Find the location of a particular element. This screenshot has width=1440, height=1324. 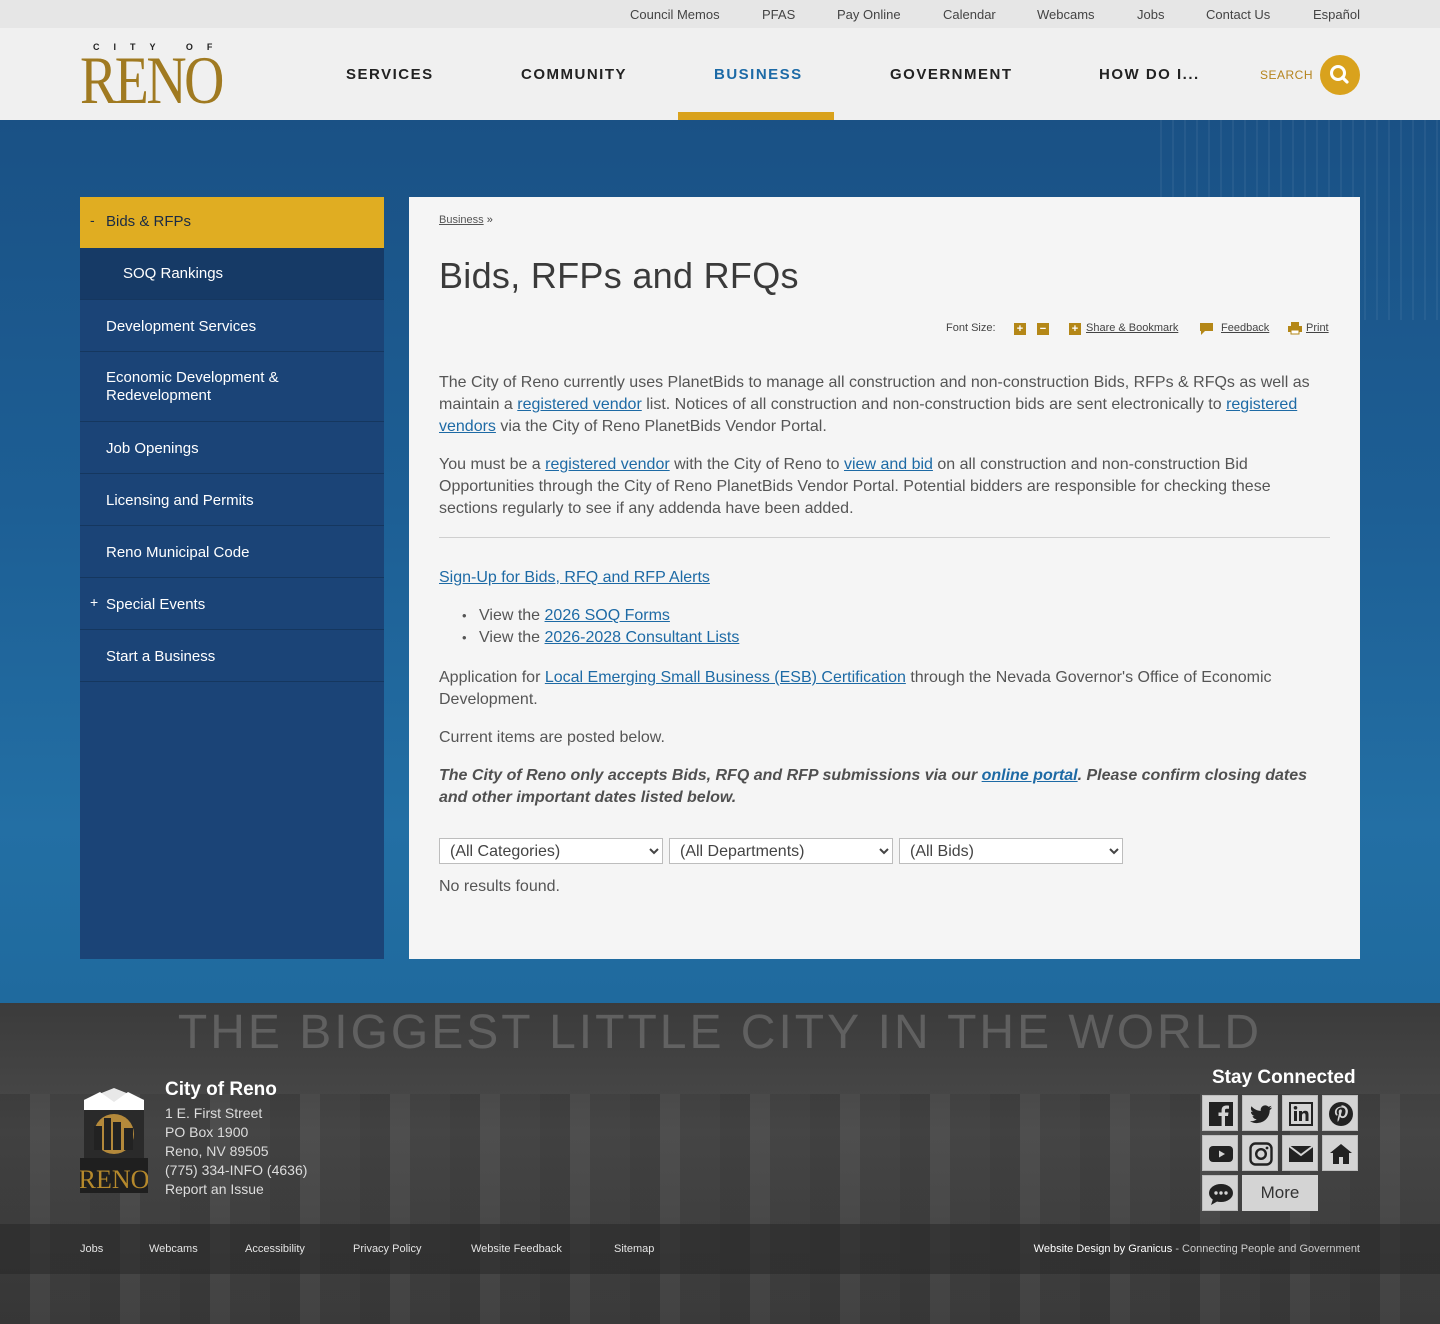

utility-link-espanol: Español is located at coordinates (1336, 14).